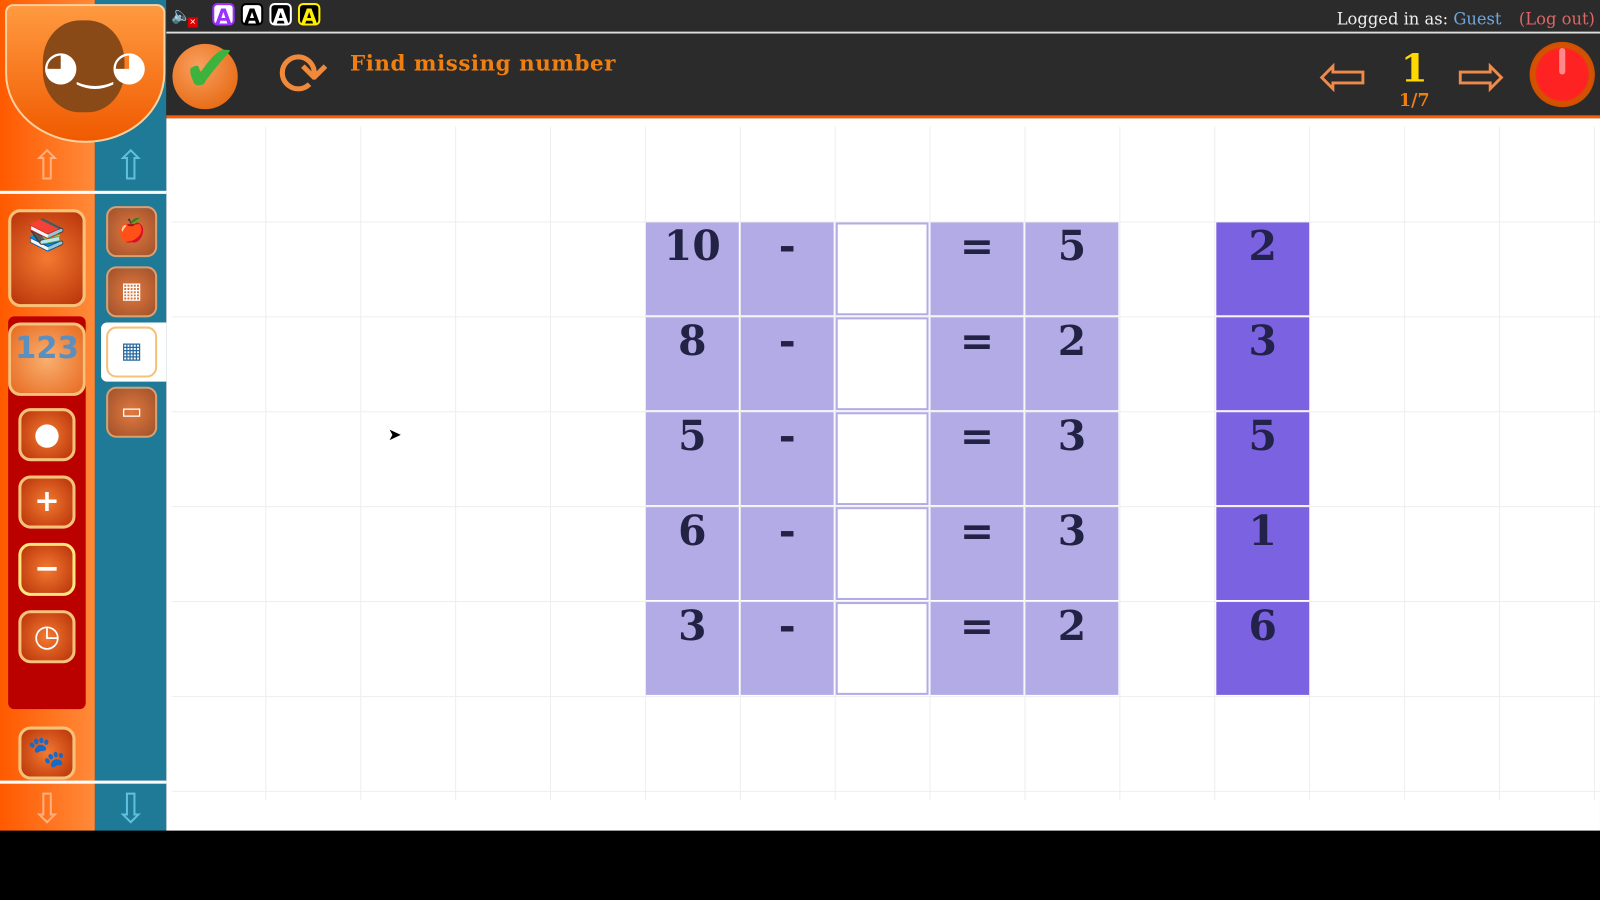 This screenshot has width=1600, height=900. Describe the element at coordinates (132, 352) in the screenshot. I see `subcategory-missing-number: ▦` at that location.